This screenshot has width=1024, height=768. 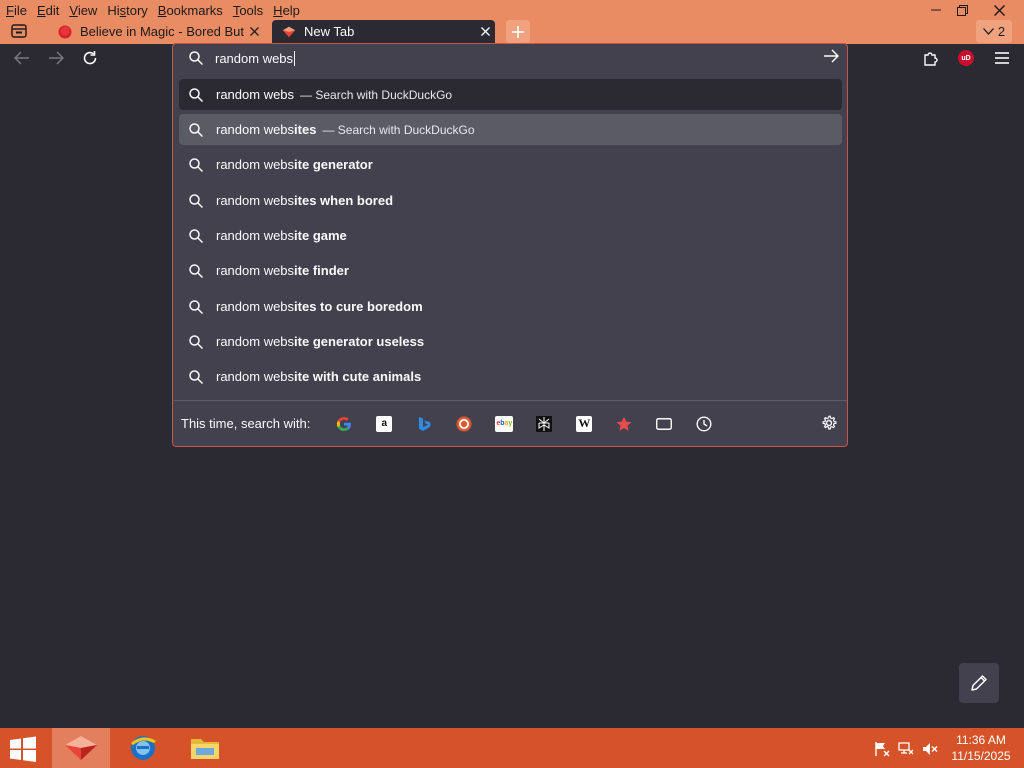 What do you see at coordinates (305, 129) in the screenshot?
I see `suggestion-completion: ites` at bounding box center [305, 129].